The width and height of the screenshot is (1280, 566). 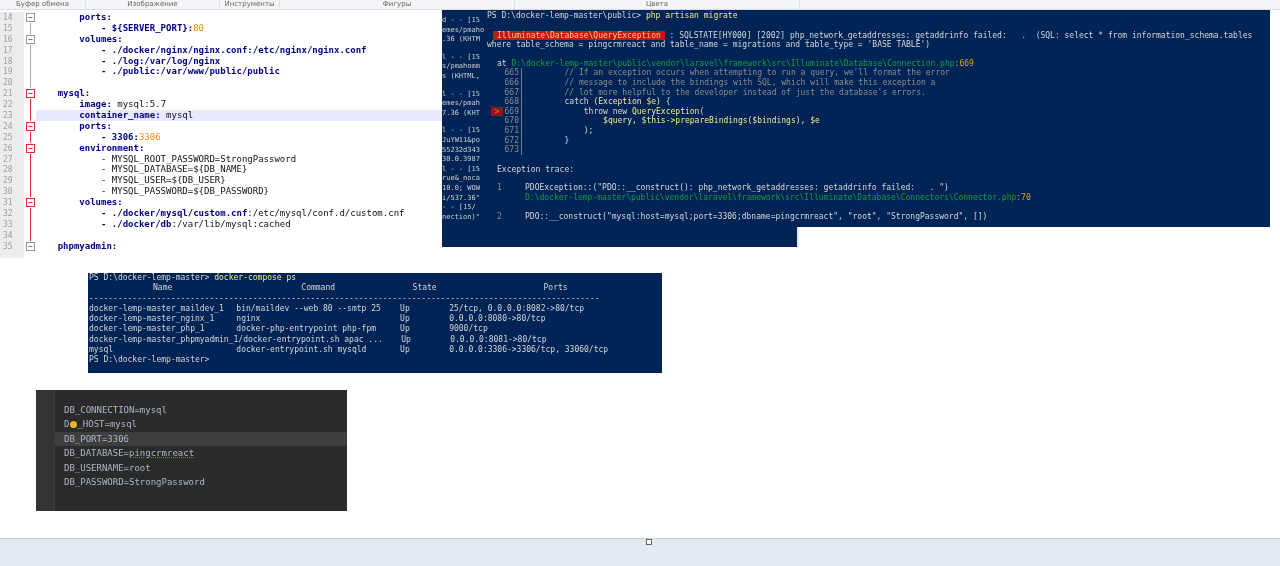 What do you see at coordinates (8, 115) in the screenshot?
I see `line-number: 23` at bounding box center [8, 115].